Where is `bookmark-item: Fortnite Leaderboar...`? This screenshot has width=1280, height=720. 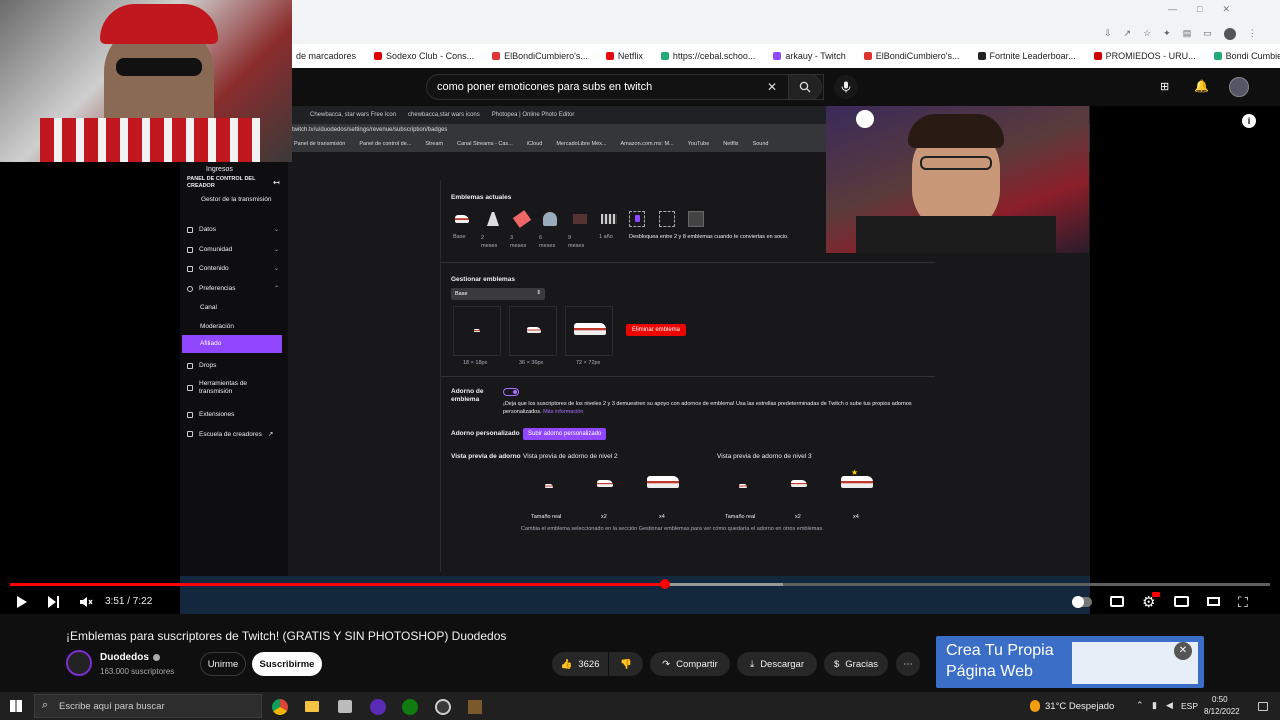 bookmark-item: Fortnite Leaderboar... is located at coordinates (1026, 56).